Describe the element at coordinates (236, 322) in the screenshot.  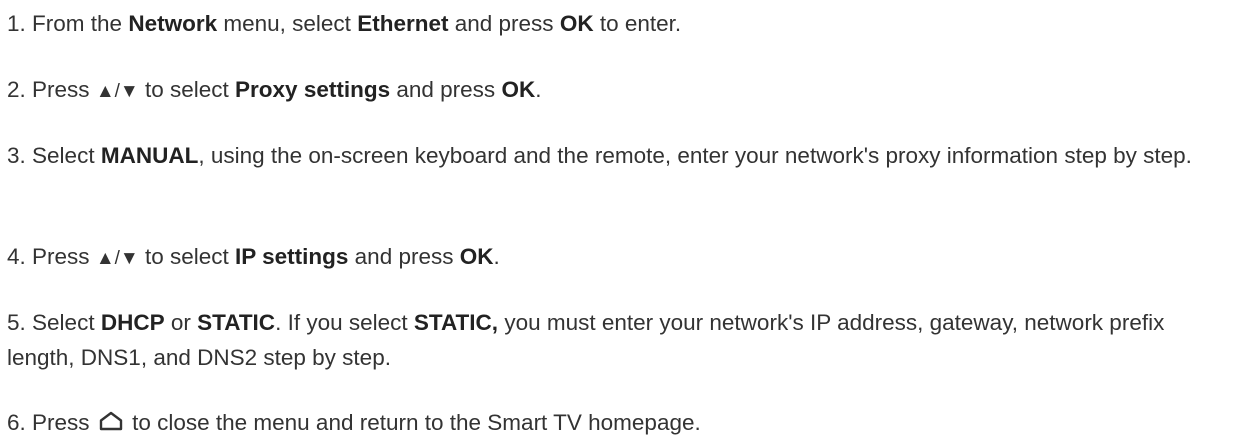
I see `menu-option: STATIC` at that location.